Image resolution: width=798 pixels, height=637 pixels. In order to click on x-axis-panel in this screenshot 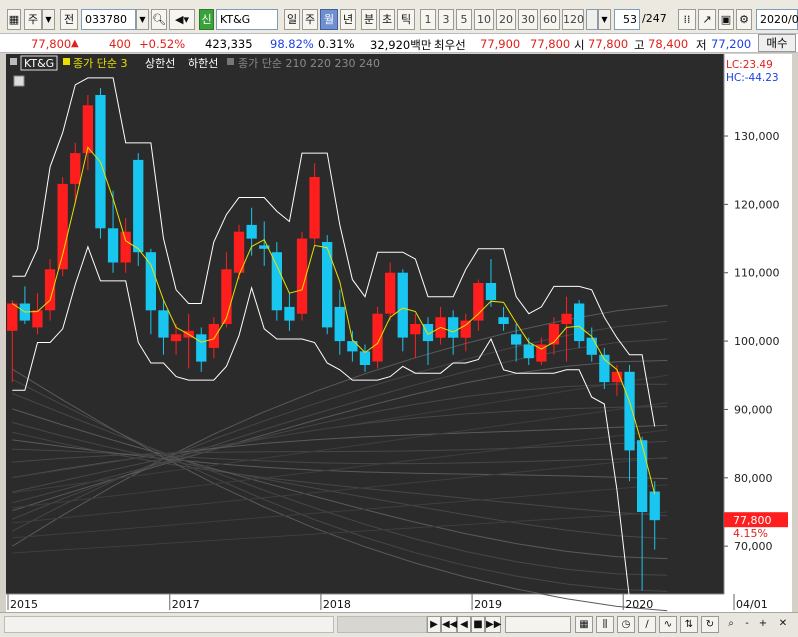, I will do `click(399, 604)`.